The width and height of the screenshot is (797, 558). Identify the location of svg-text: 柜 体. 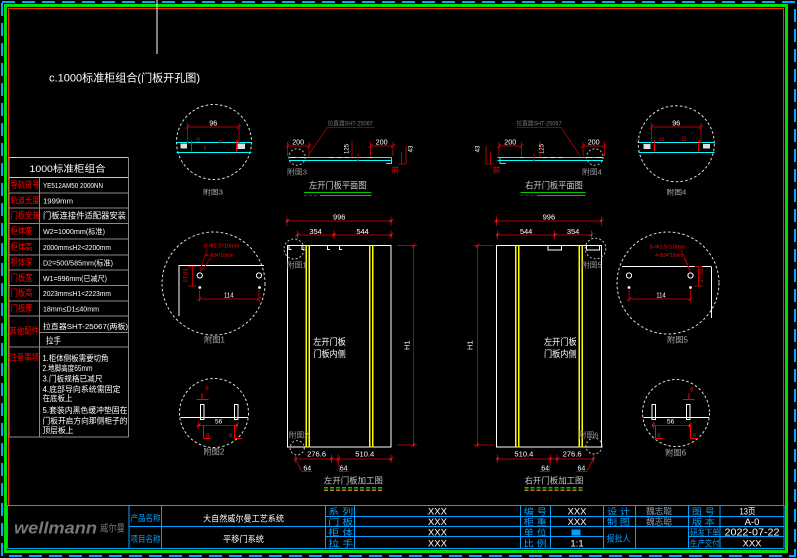
(341, 532).